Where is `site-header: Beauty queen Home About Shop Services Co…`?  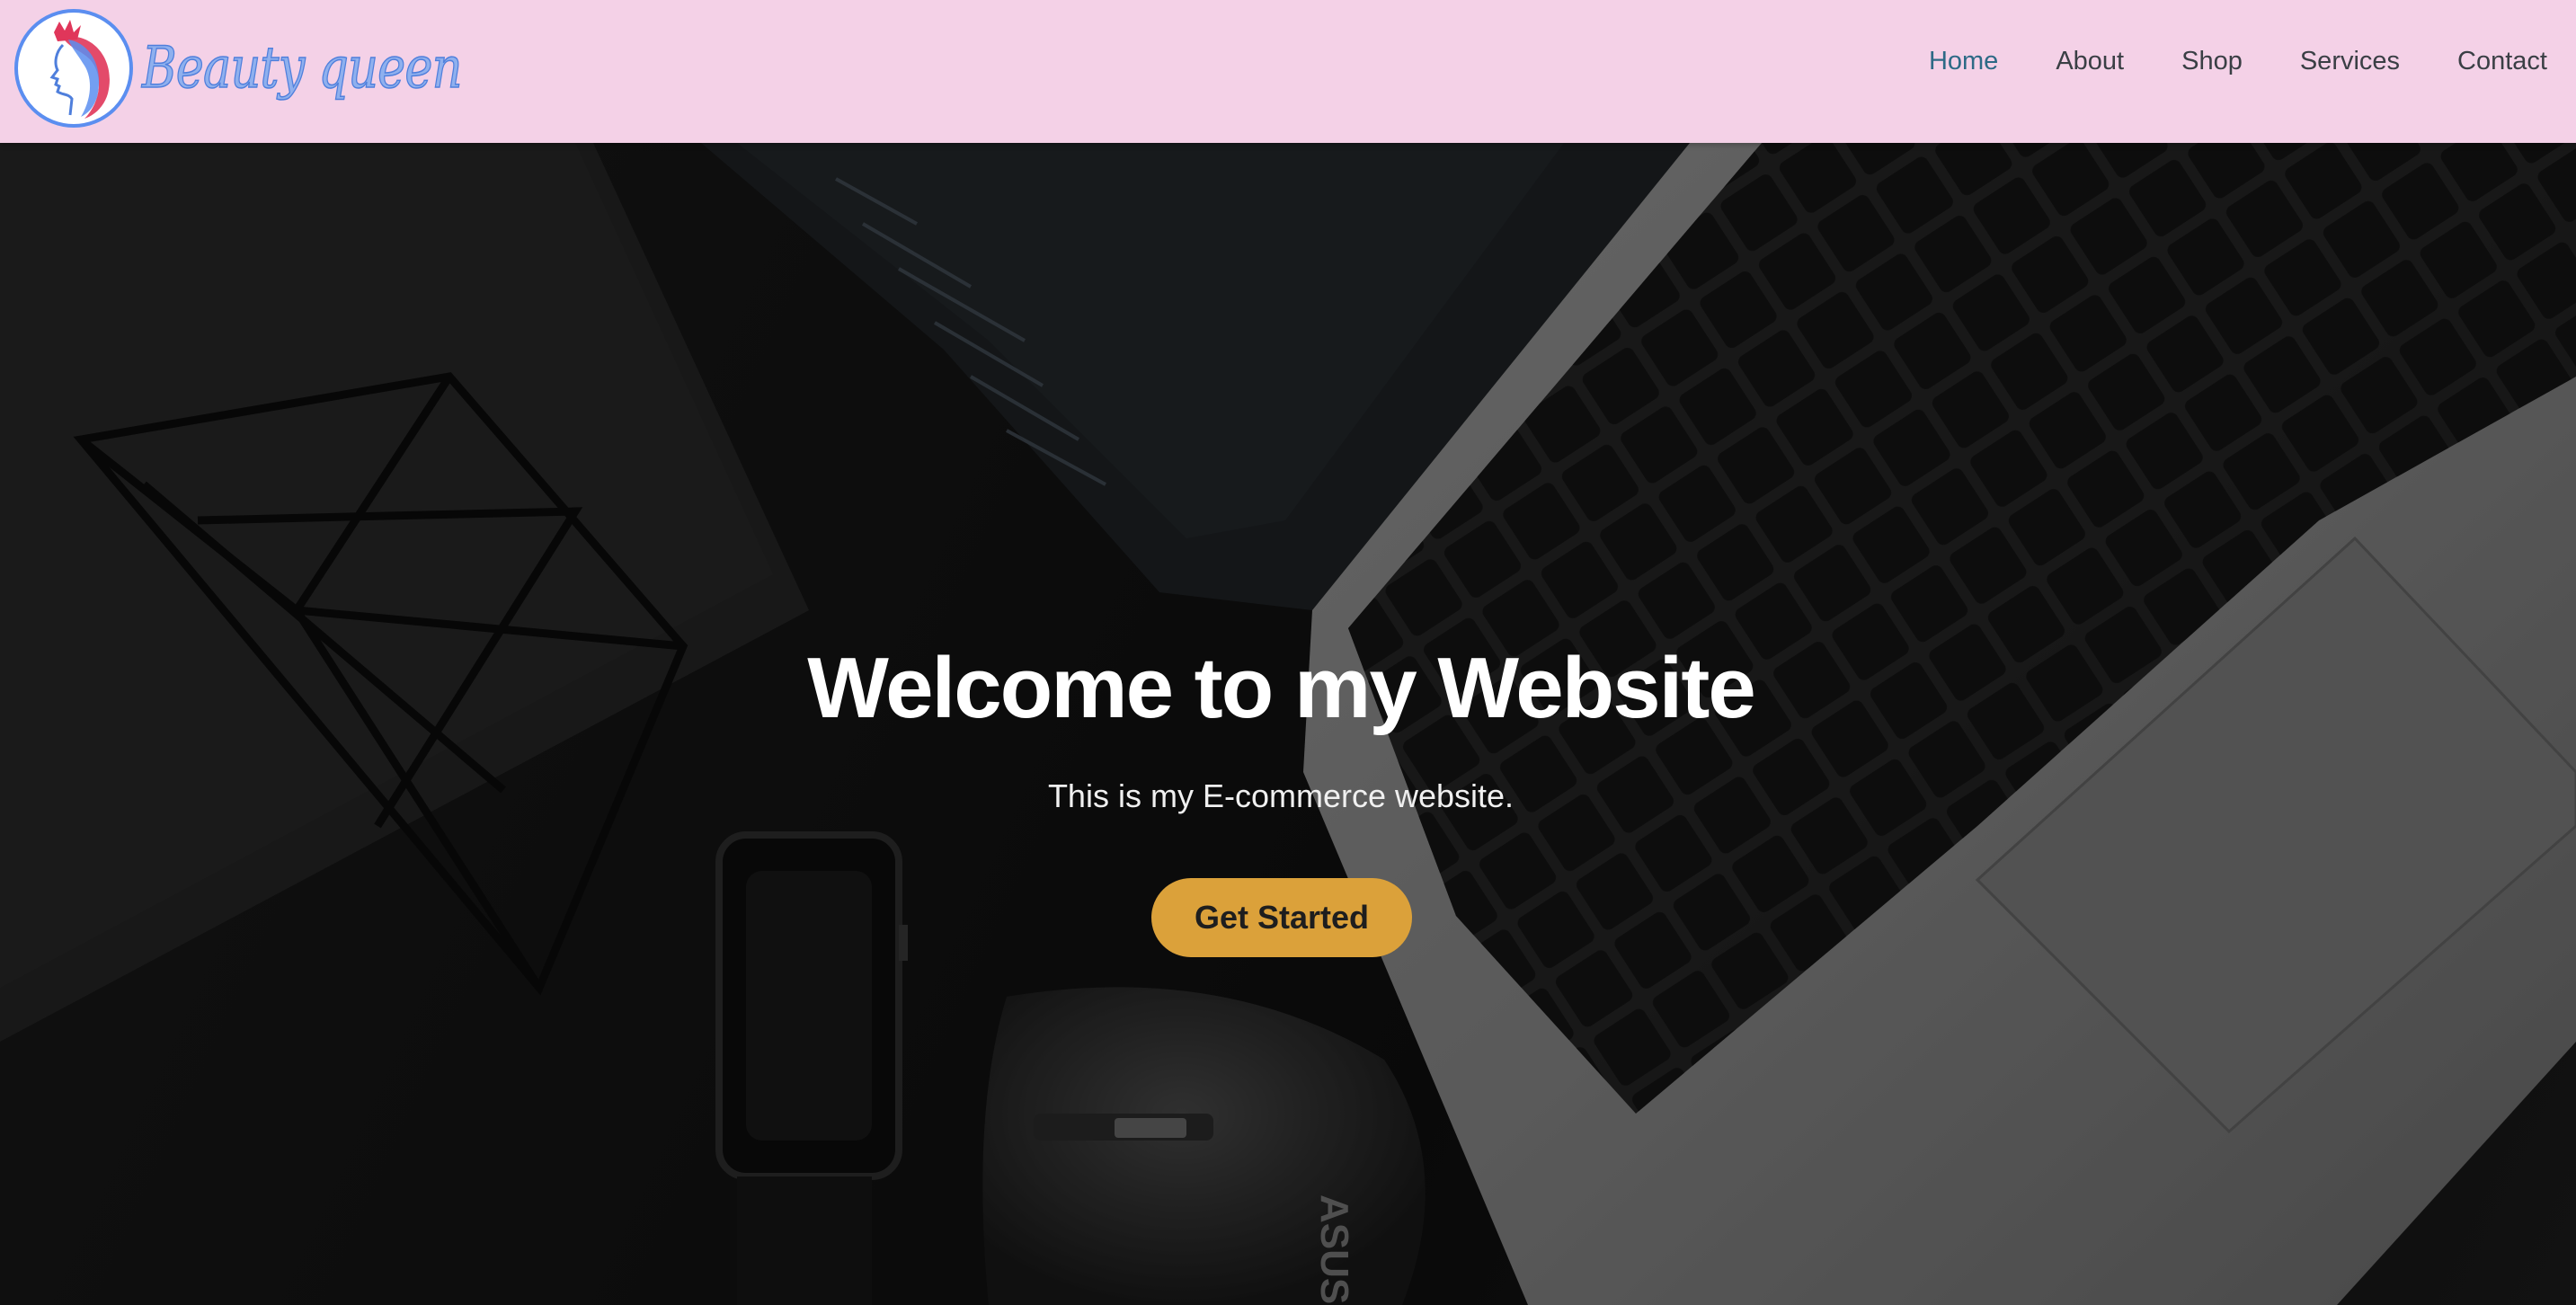
site-header: Beauty queen Home About Shop Services Co… is located at coordinates (1288, 71).